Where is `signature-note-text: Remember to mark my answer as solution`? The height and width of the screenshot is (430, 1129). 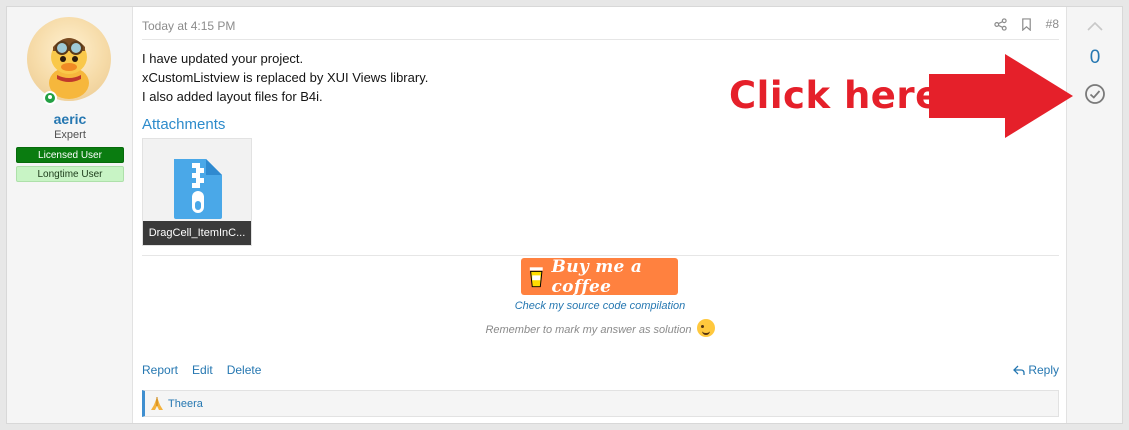 signature-note-text: Remember to mark my answer as solution is located at coordinates (588, 329).